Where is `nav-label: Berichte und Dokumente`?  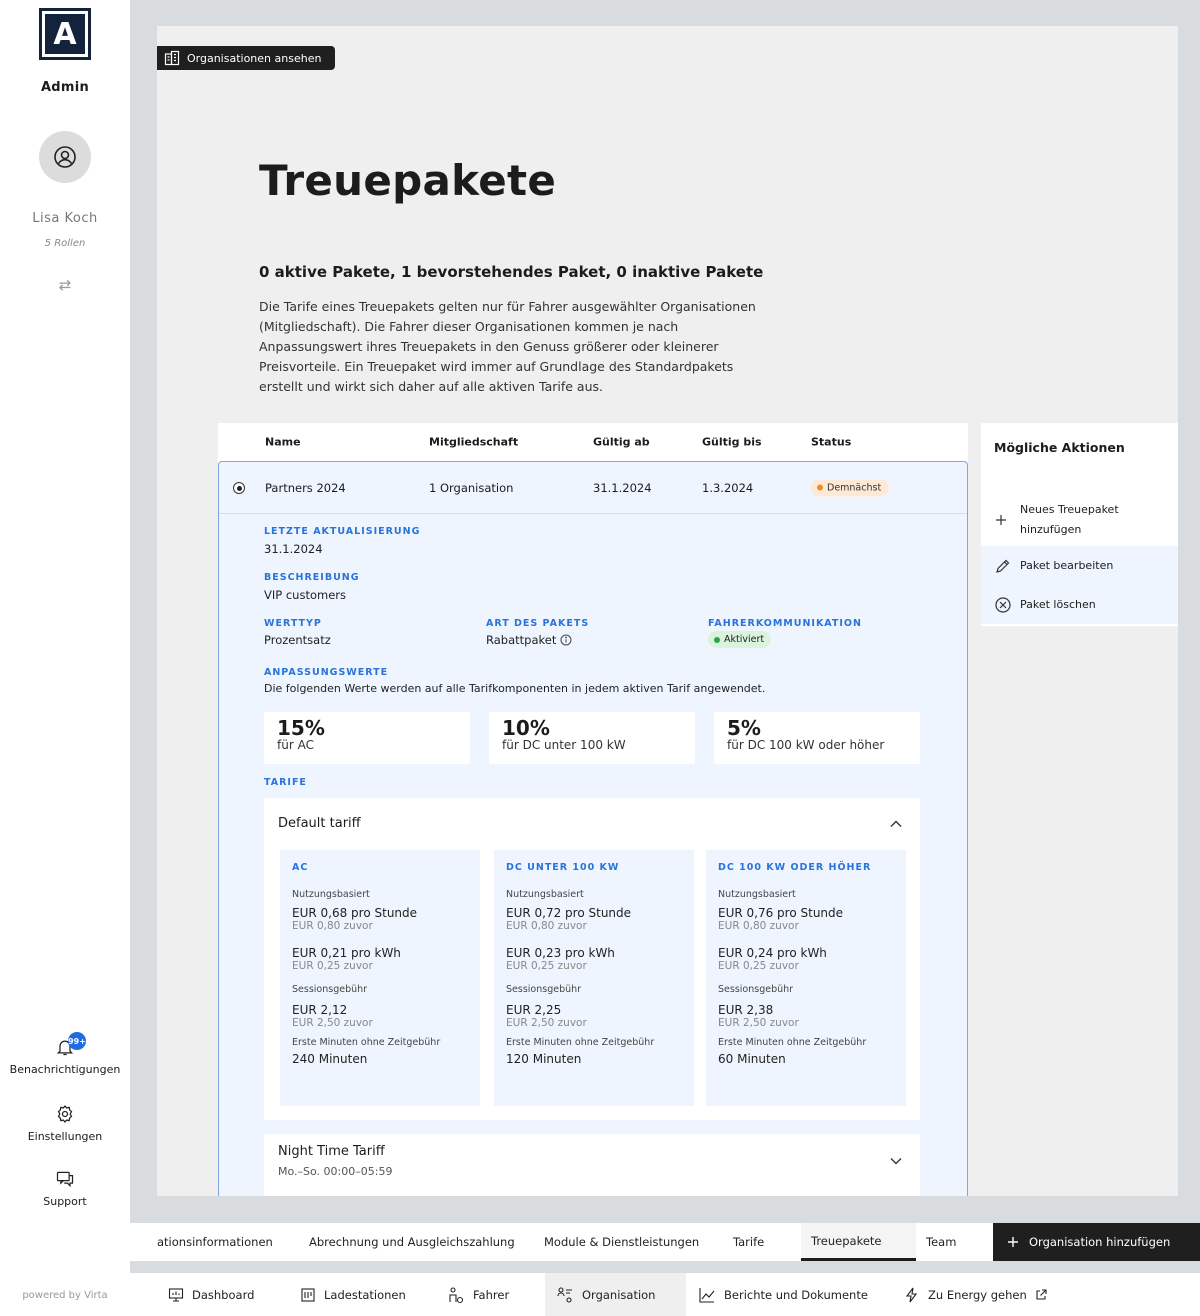
nav-label: Berichte und Dokumente is located at coordinates (796, 1294).